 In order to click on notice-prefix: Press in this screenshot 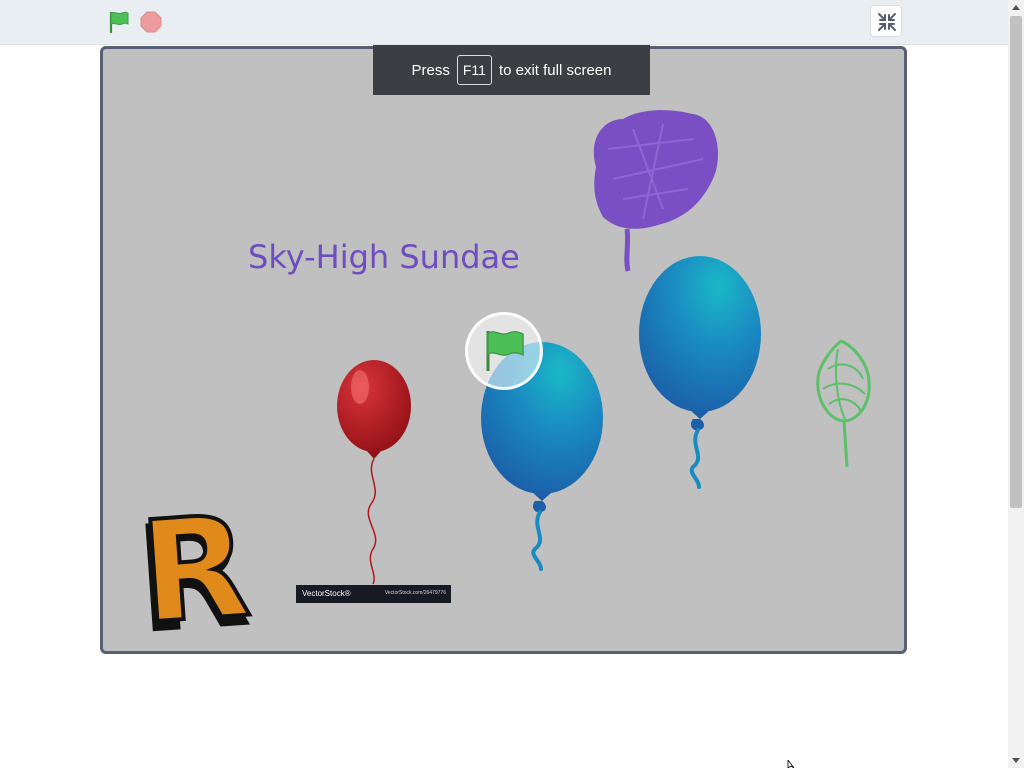, I will do `click(430, 70)`.